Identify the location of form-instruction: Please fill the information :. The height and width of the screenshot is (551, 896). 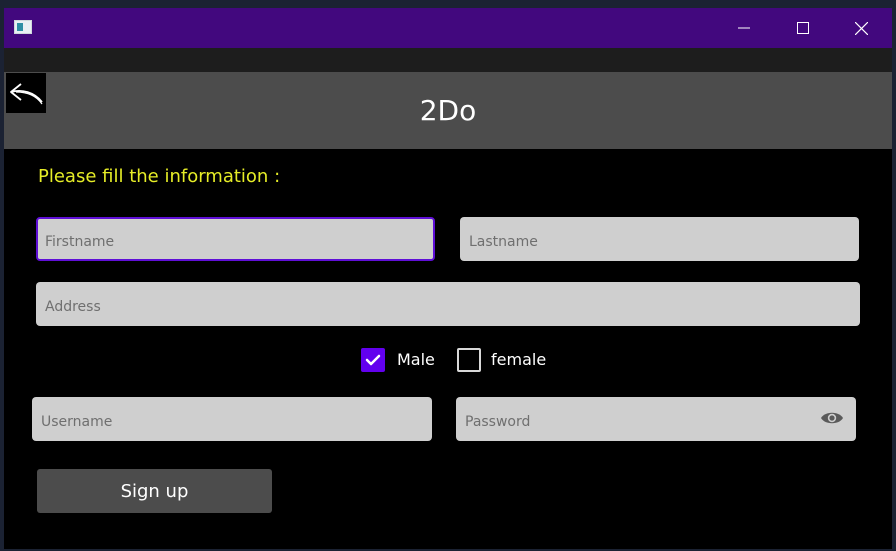
(159, 176).